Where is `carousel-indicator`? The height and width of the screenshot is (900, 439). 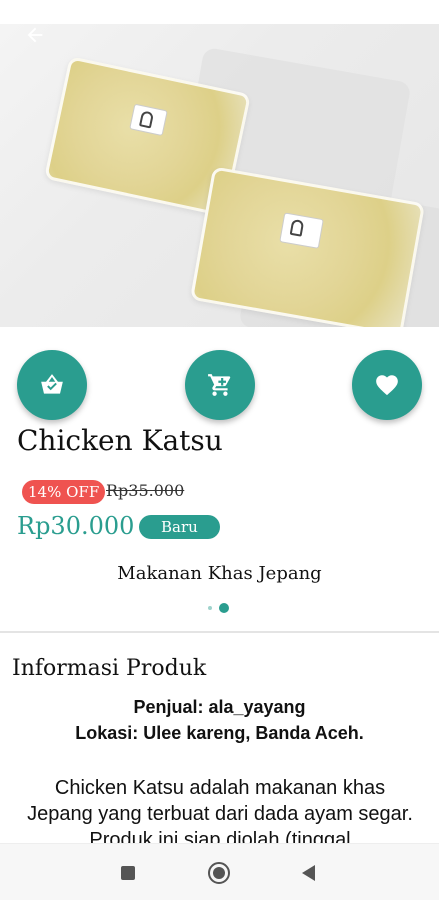
carousel-indicator is located at coordinates (218, 608).